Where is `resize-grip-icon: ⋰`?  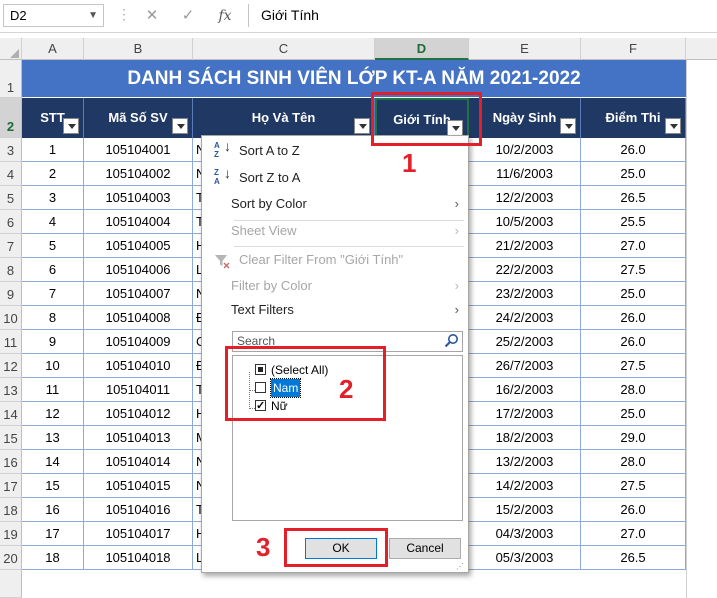 resize-grip-icon: ⋰ is located at coordinates (461, 566).